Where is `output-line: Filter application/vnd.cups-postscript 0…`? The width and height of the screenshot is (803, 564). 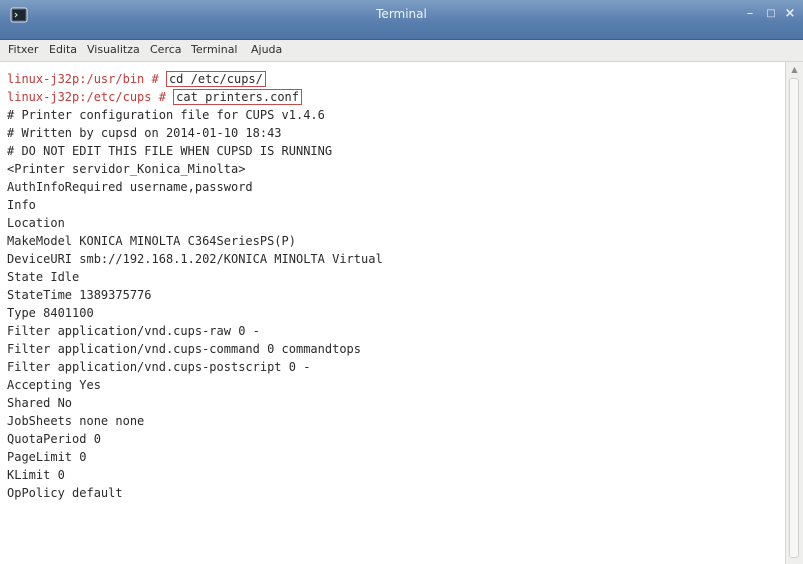
output-line: Filter application/vnd.cups-postscript 0… is located at coordinates (159, 367).